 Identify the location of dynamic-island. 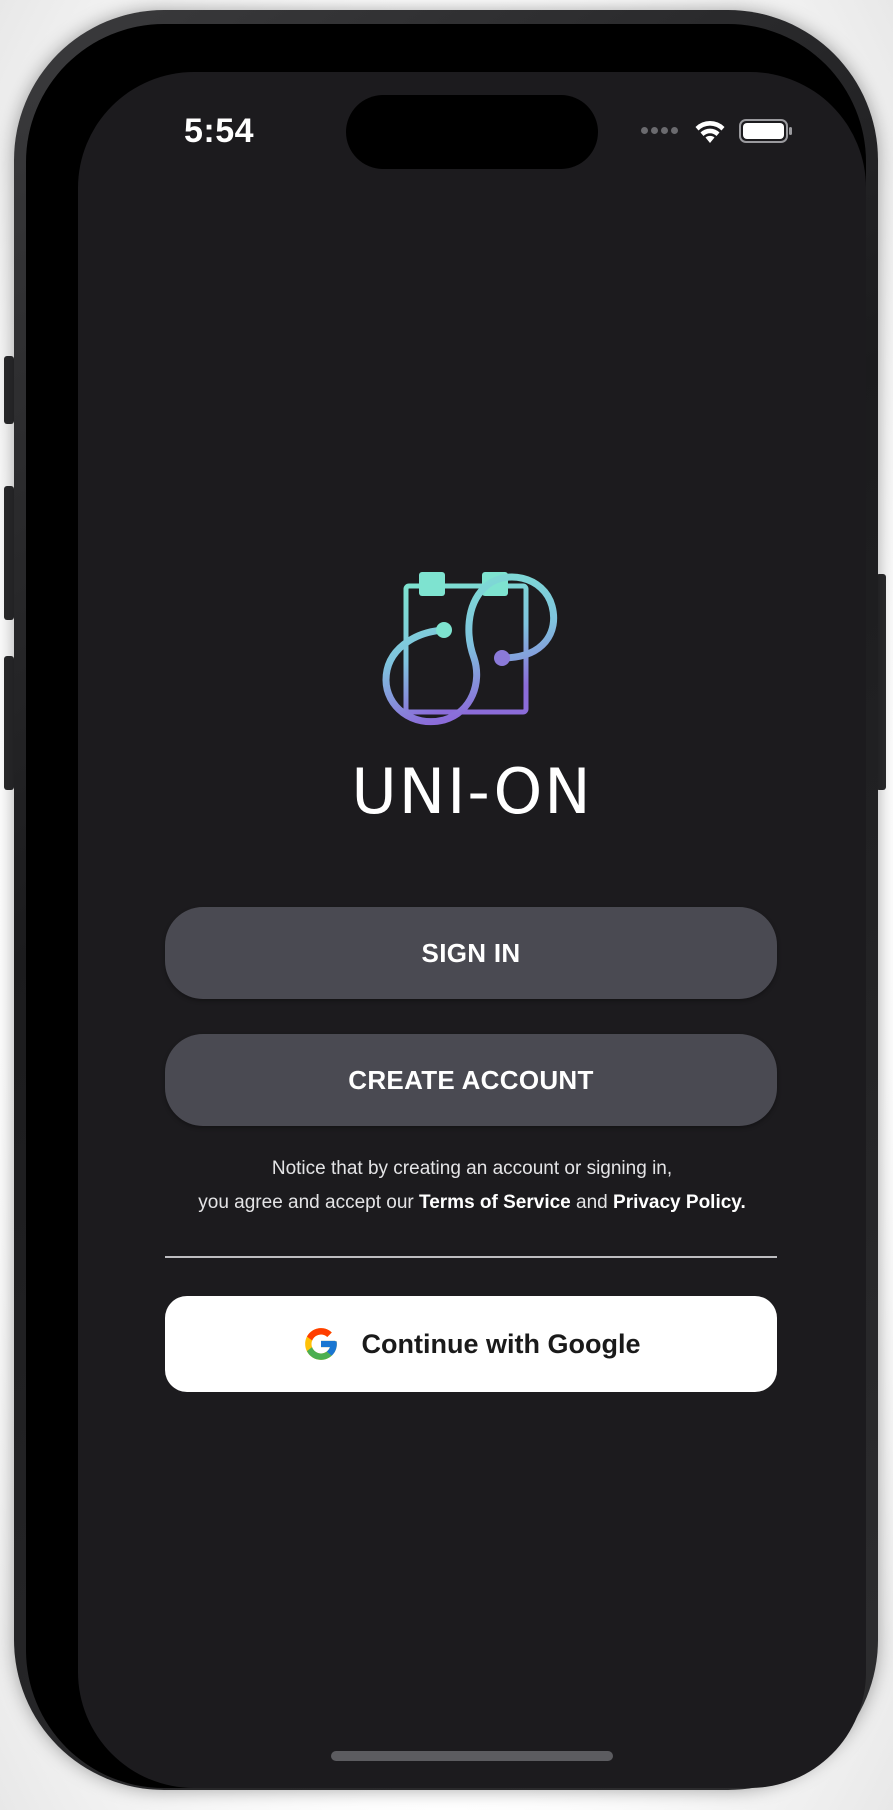
(472, 132).